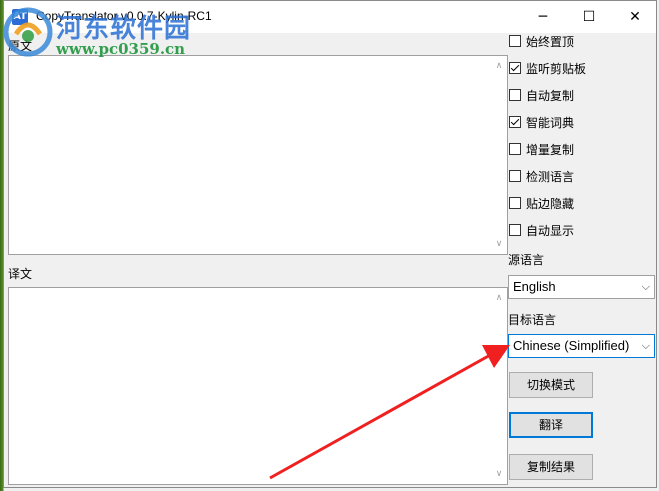 The width and height of the screenshot is (659, 491). Describe the element at coordinates (389, 412) in the screenshot. I see `annotation-arrow-icon` at that location.